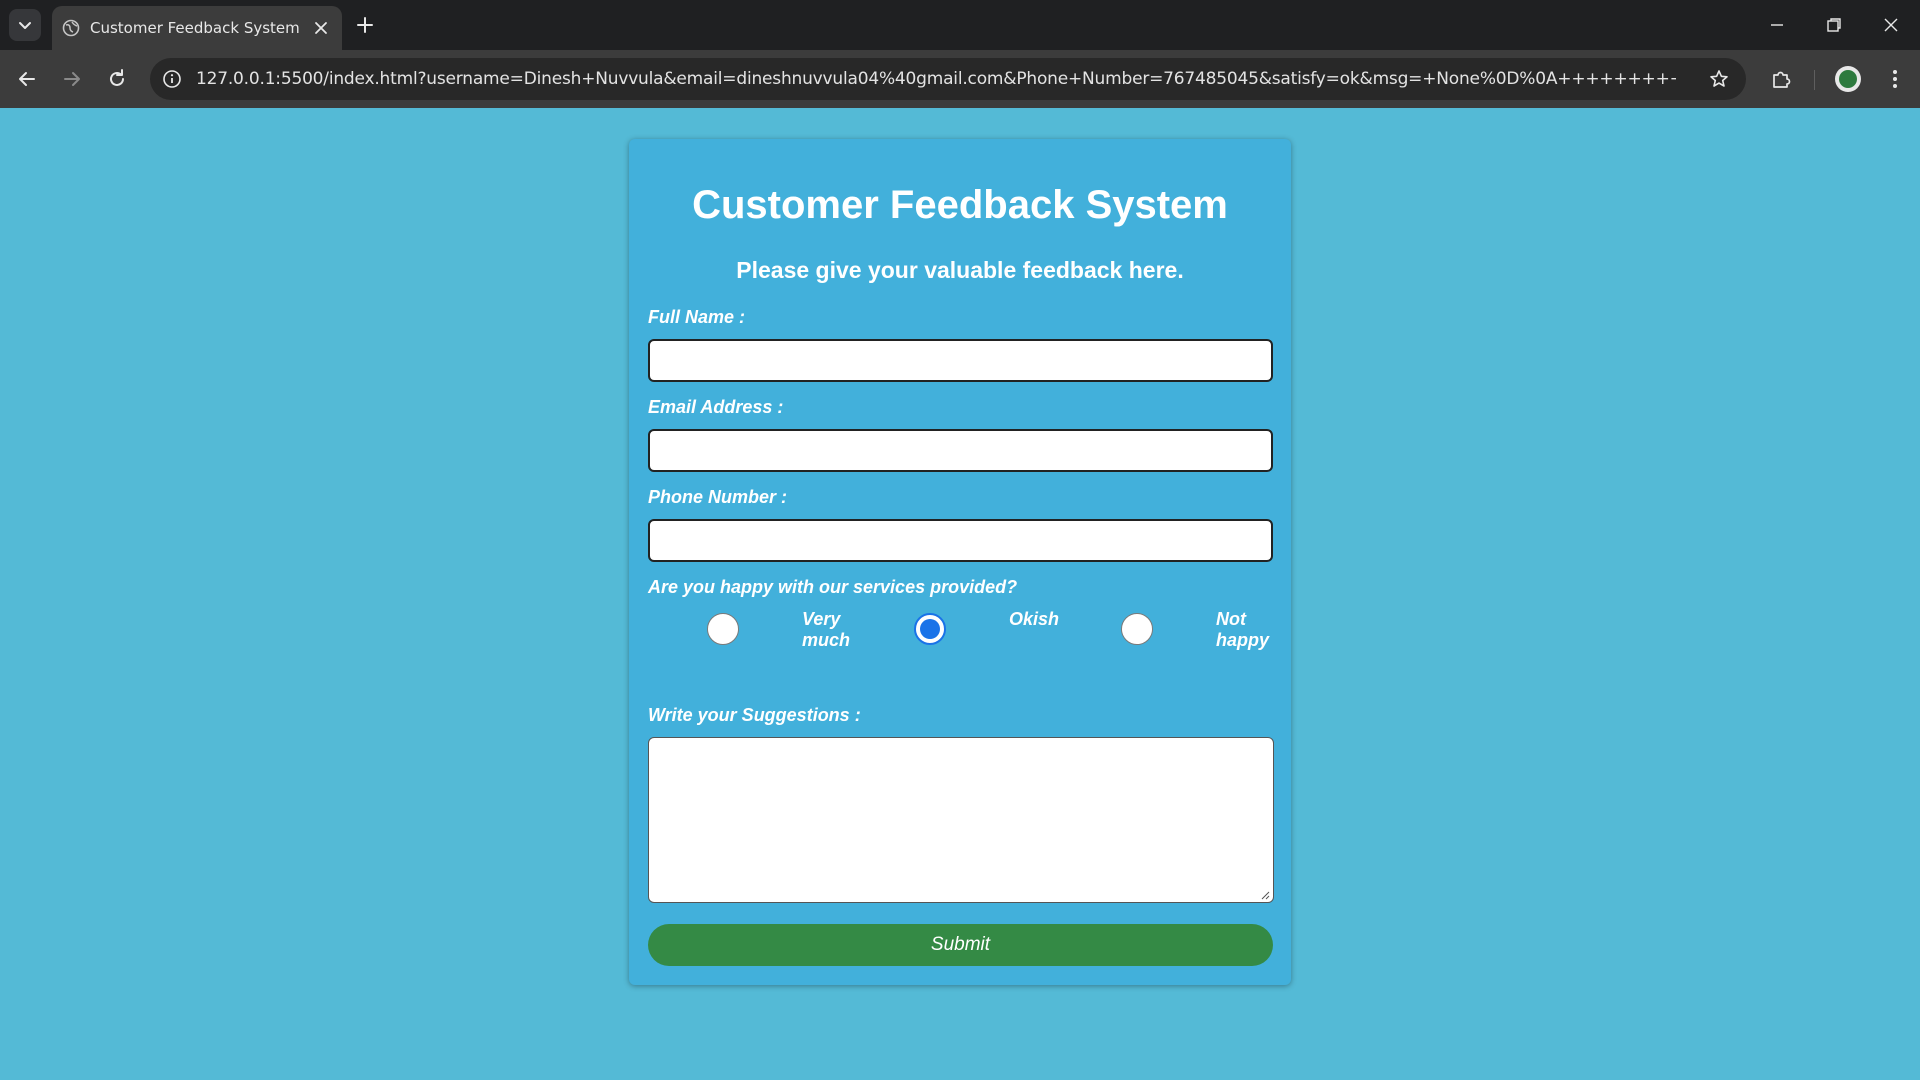  I want to click on phone-label: Phone Number :, so click(718, 497).